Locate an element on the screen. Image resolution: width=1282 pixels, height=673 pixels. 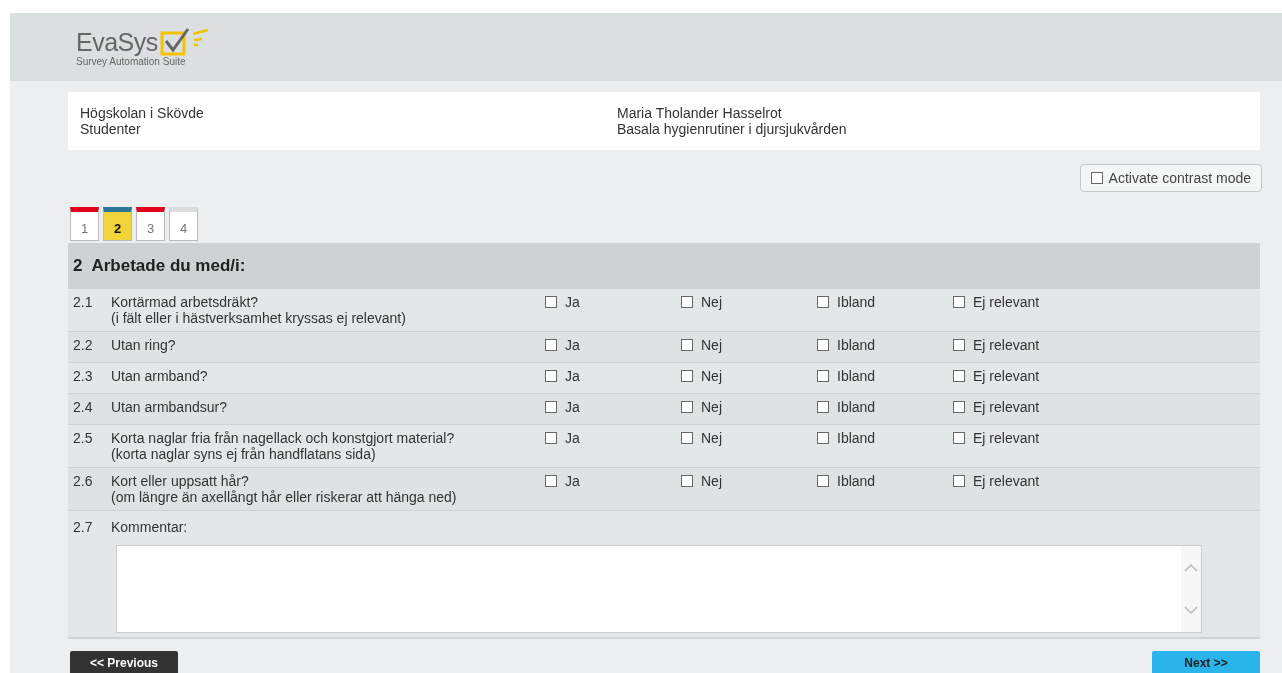
question-note: (korta naglar syns ej från handflatans sida) is located at coordinates (244, 454).